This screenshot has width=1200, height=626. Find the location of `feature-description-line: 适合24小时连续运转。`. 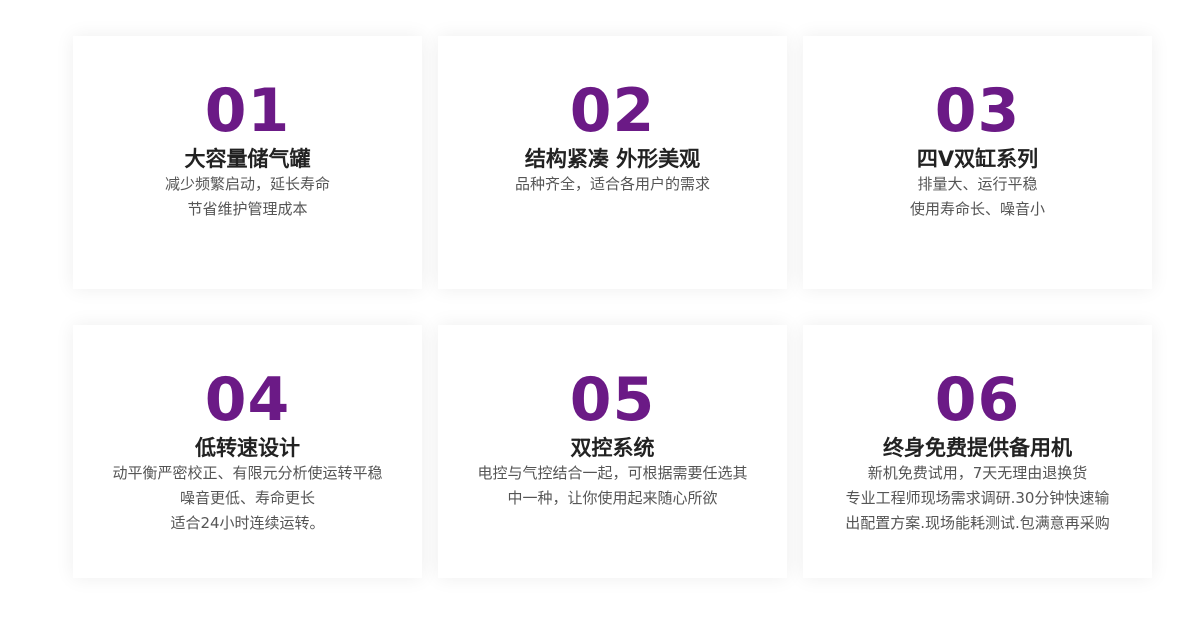

feature-description-line: 适合24小时连续运转。 is located at coordinates (247, 523).